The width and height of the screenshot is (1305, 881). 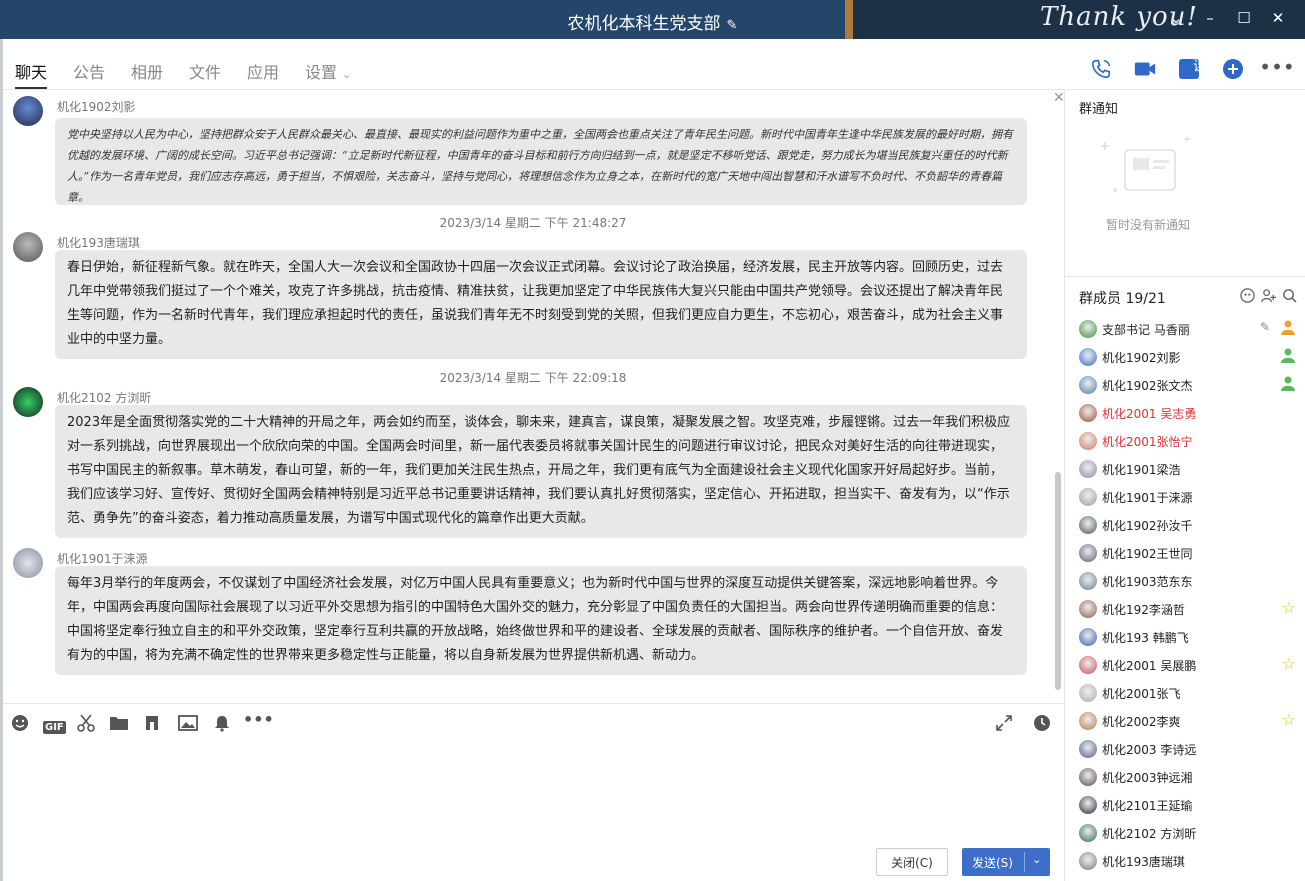 I want to click on member-item: 机化193 韩鹏飞, so click(x=1185, y=637).